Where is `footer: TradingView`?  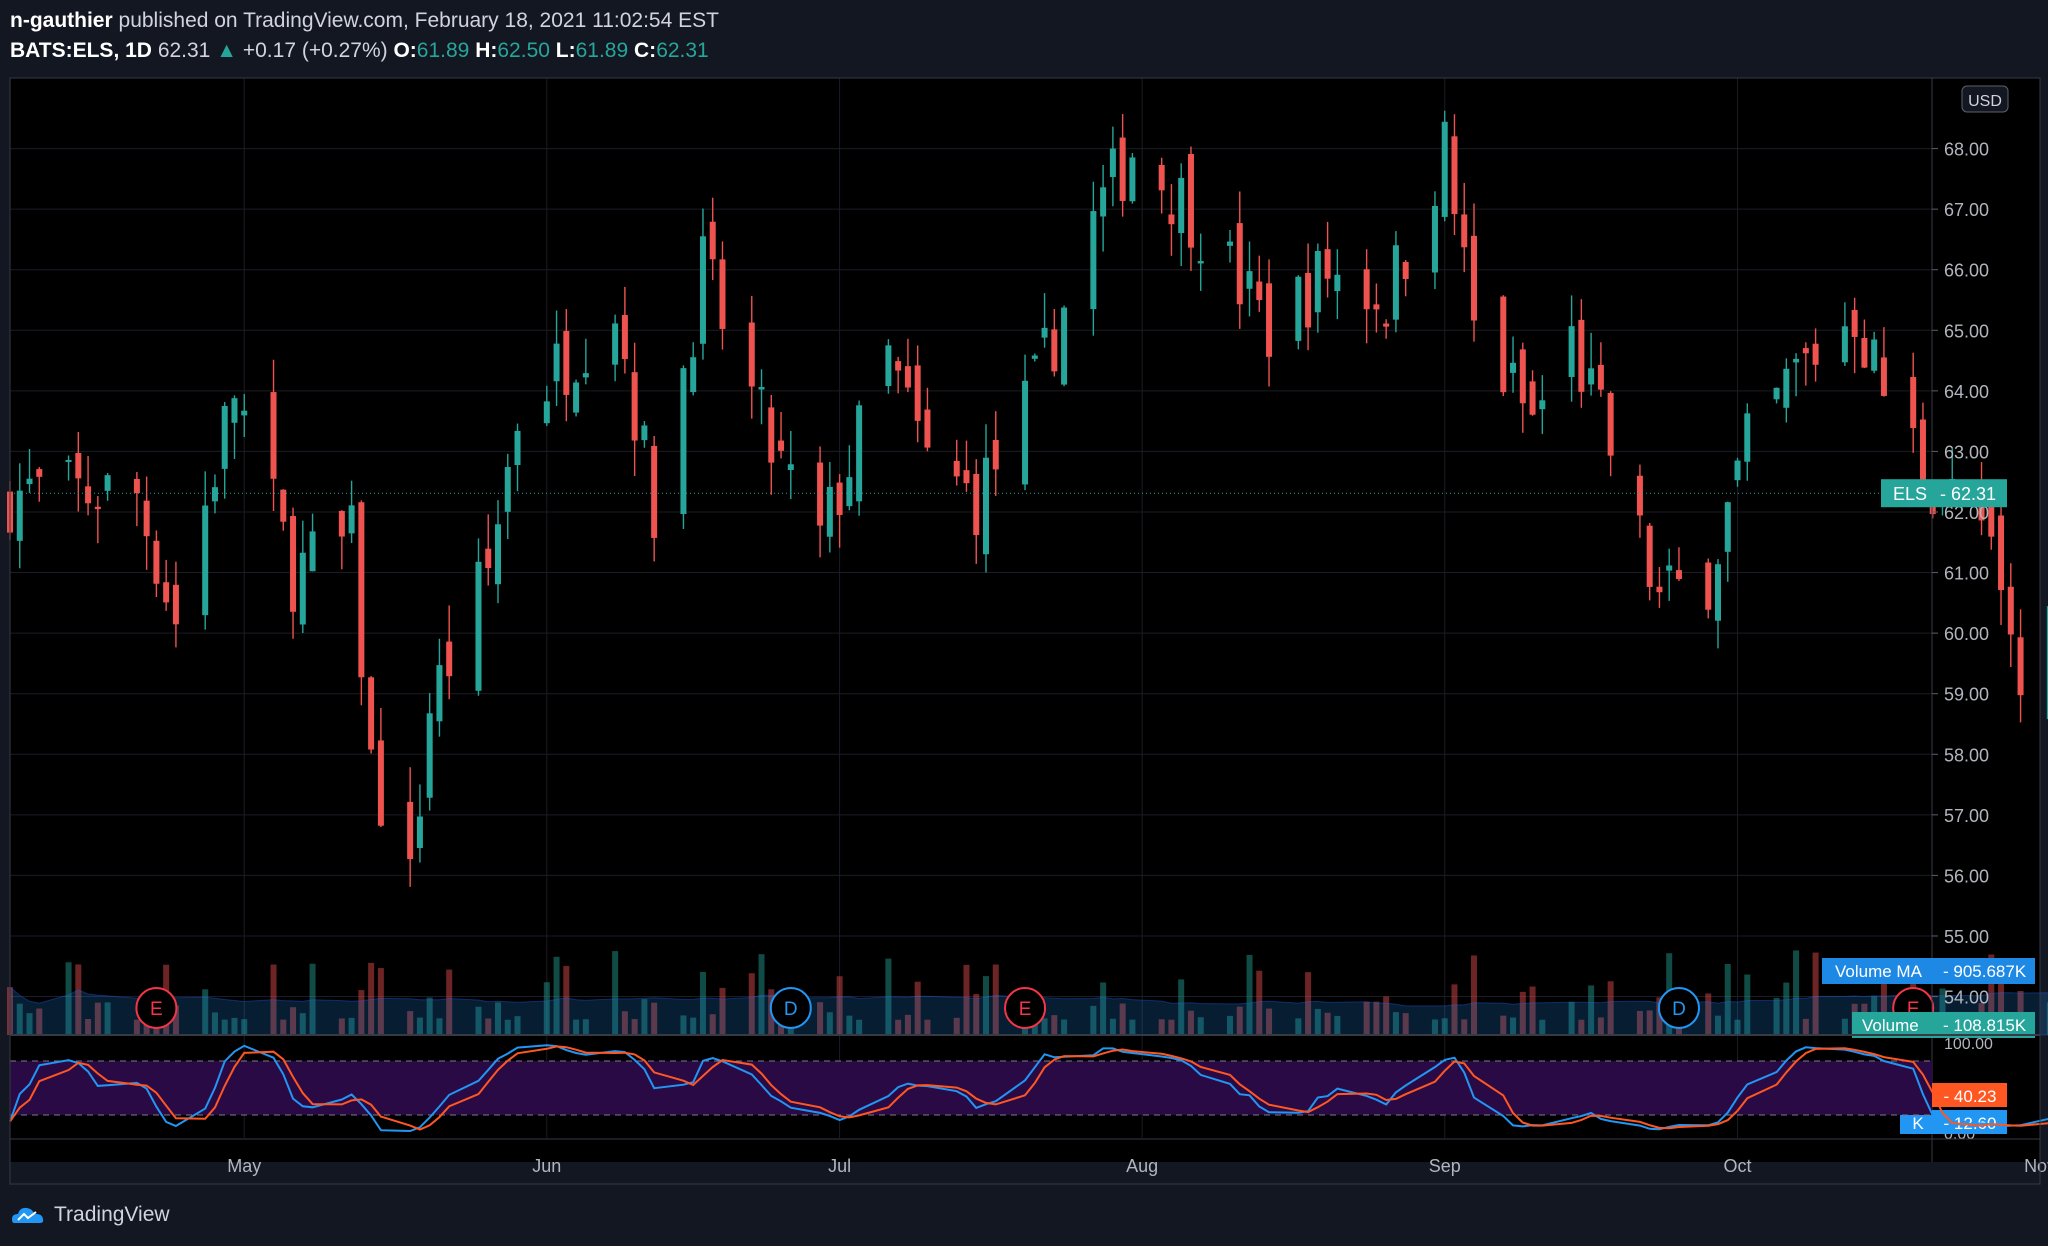 footer: TradingView is located at coordinates (90, 1215).